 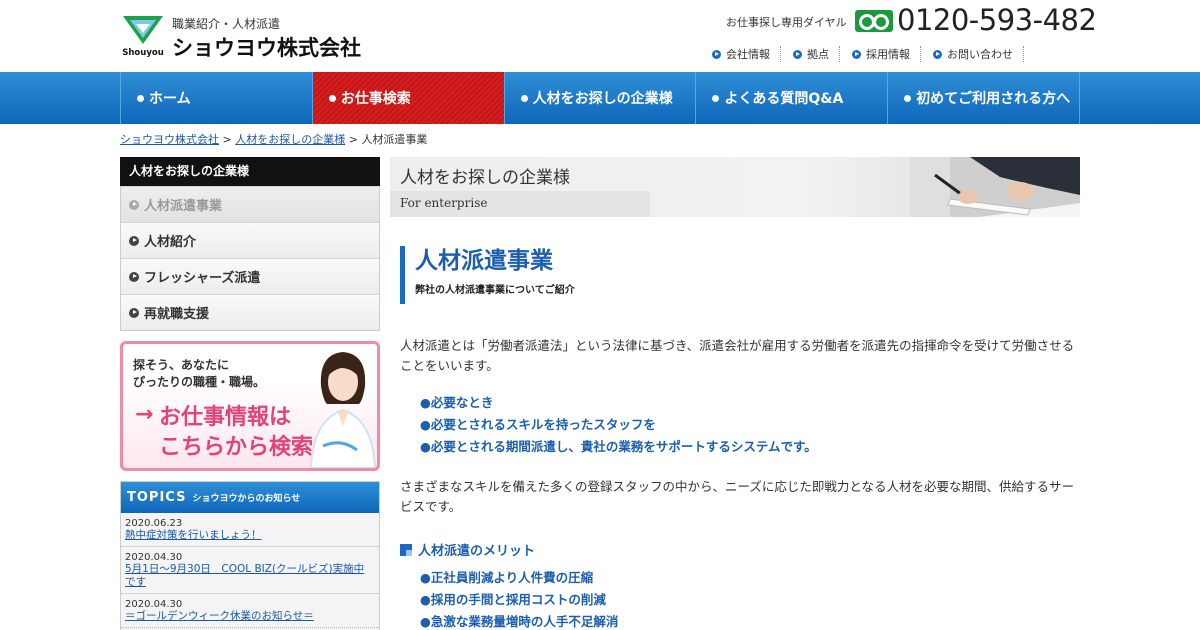 I want to click on nav-home: ホーム, so click(x=217, y=98).